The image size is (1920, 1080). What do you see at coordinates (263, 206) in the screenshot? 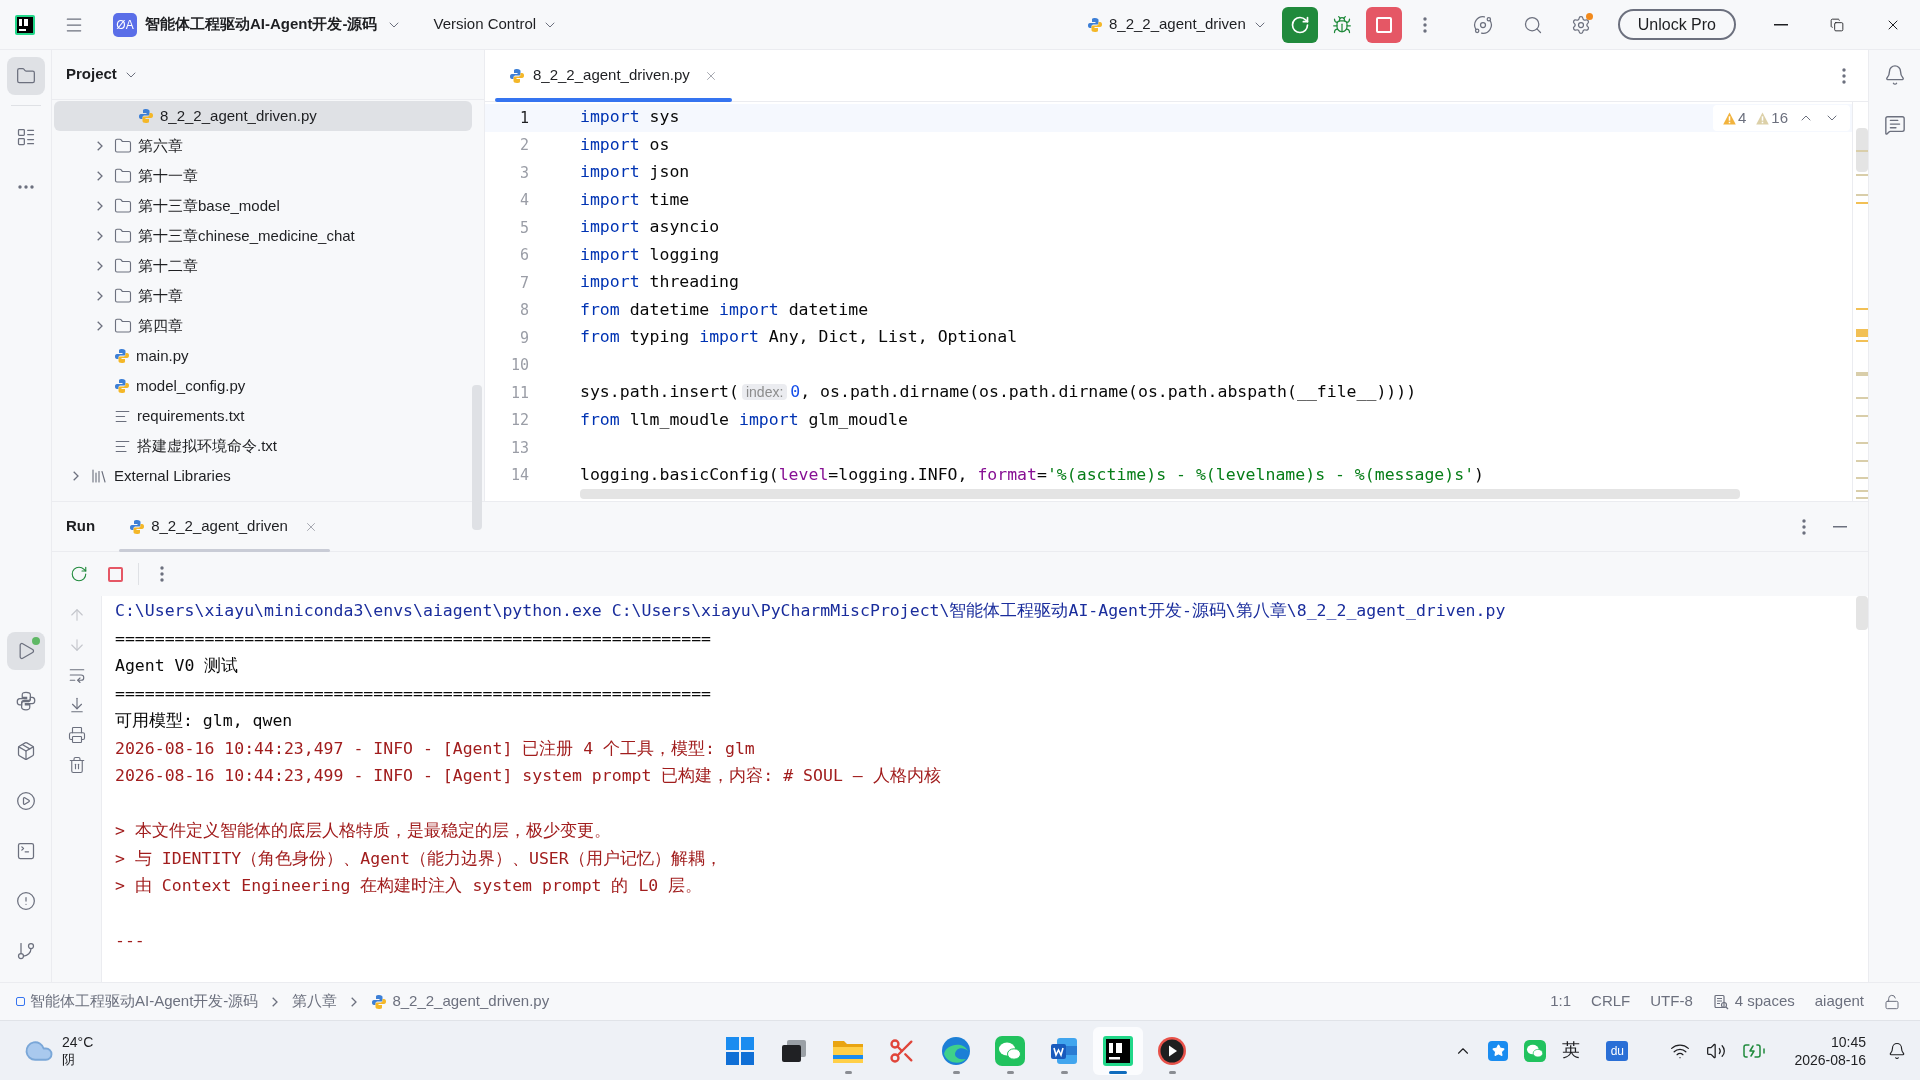
I see `tree-item: 第十三章base_model` at bounding box center [263, 206].